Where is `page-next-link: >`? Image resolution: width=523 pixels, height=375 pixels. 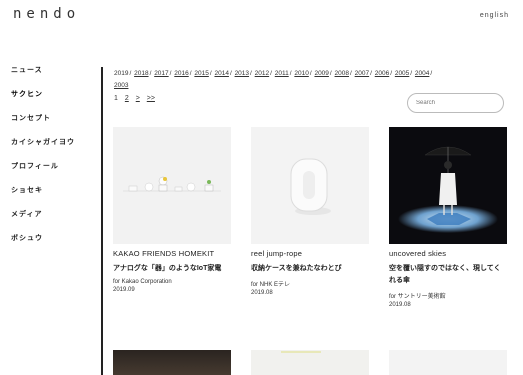
page-next-link: > is located at coordinates (138, 98).